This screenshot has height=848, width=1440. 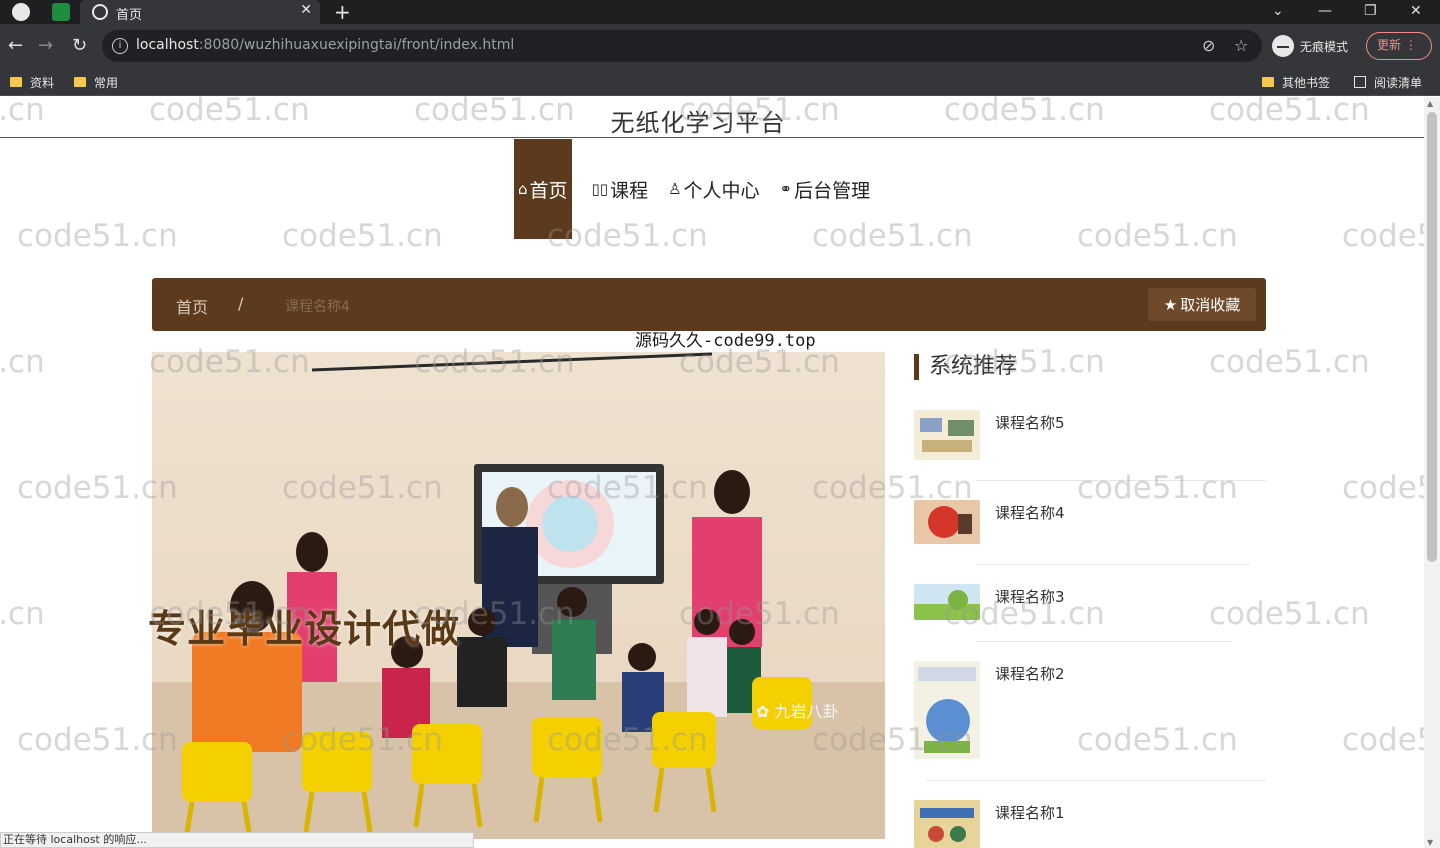 I want to click on breadcrumb: 首页 / 课程名称4 ★ 取消收藏, so click(x=709, y=304).